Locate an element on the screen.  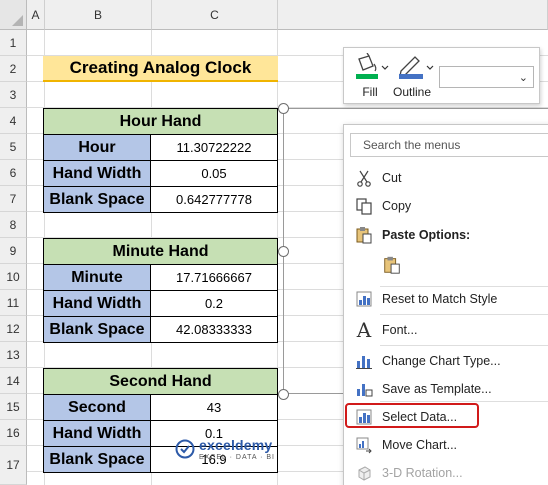
chart-type-icon is located at coordinates (364, 361).